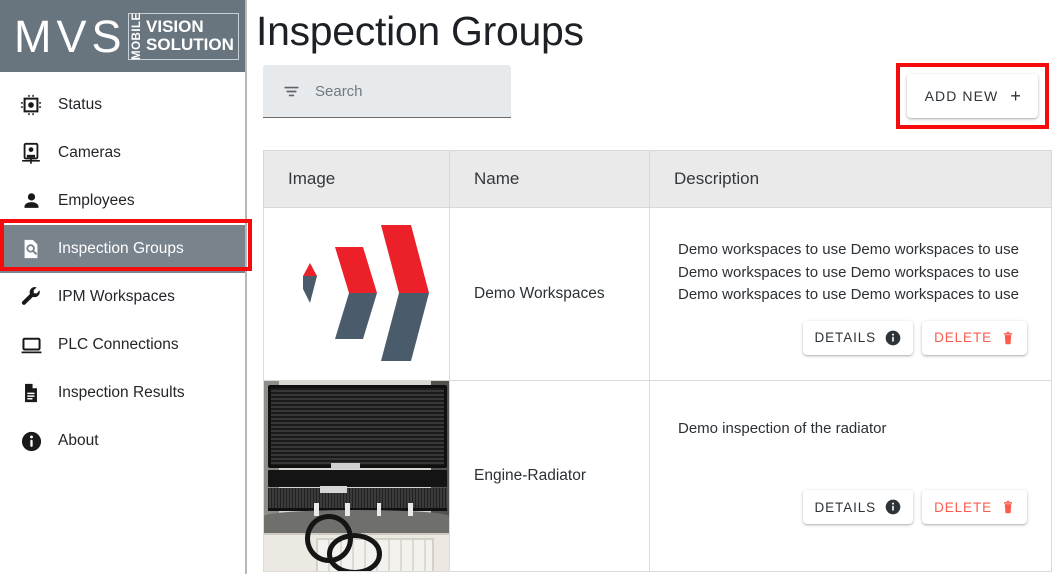  I want to click on sidebar-item-label: About, so click(78, 441).